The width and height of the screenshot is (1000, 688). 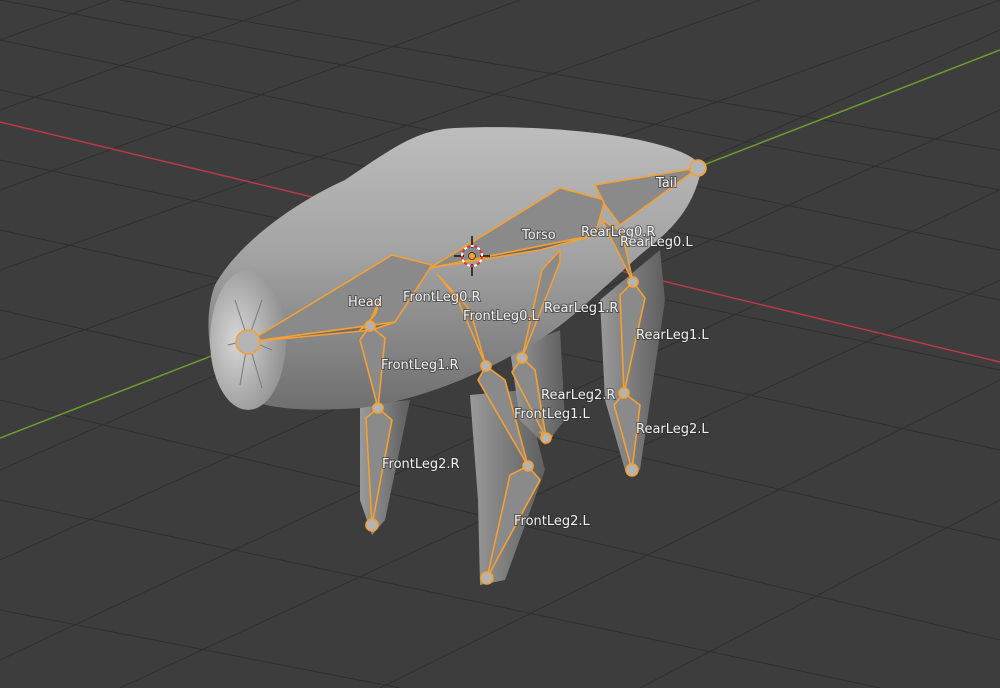 I want to click on joint-frontleg-r-knee, so click(x=378, y=408).